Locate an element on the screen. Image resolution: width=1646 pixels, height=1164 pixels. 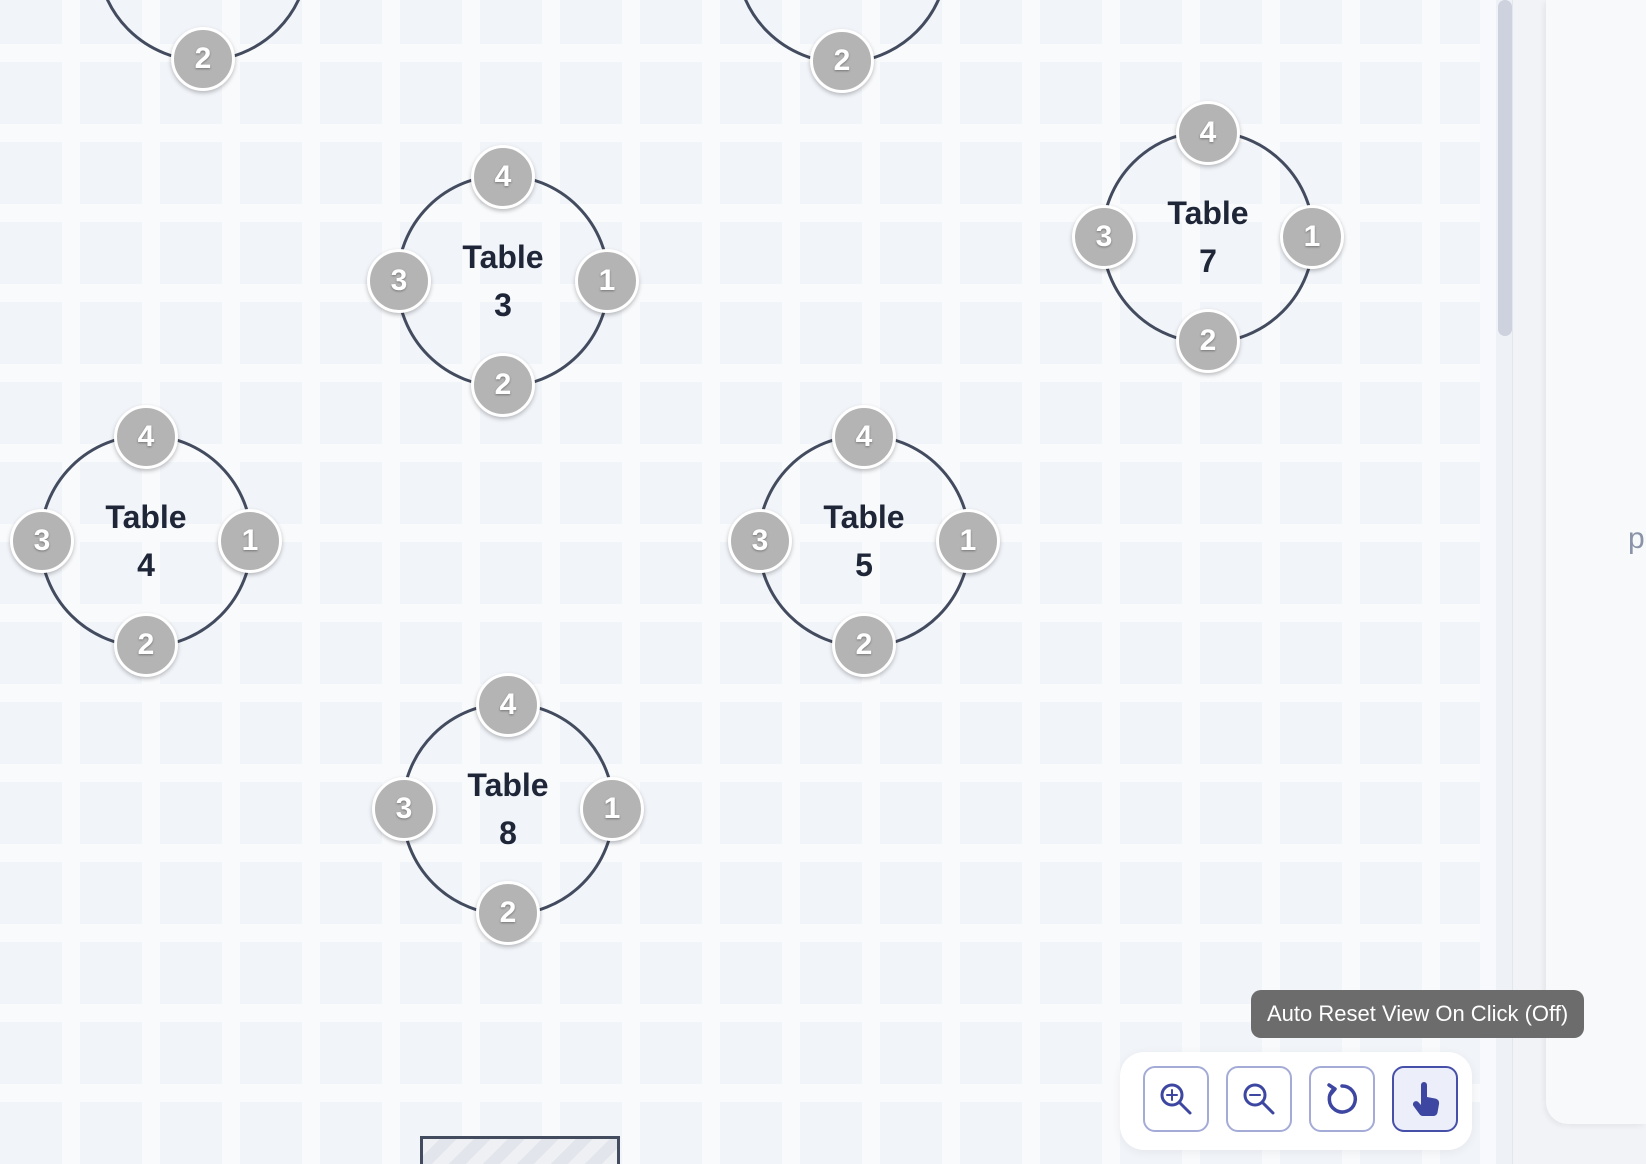
zoom-out-button is located at coordinates (1259, 1099).